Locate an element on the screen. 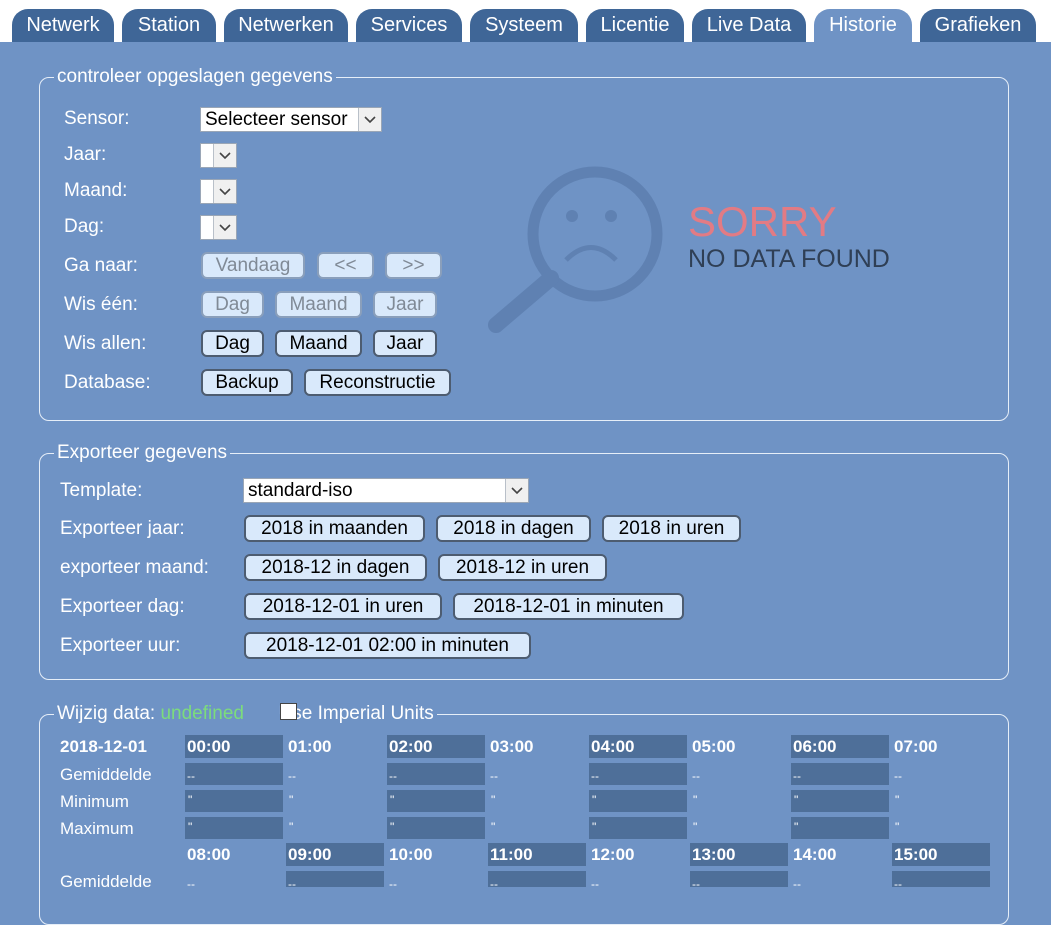 The height and width of the screenshot is (925, 1051). export-month-days-button: 2018-12 in dagen is located at coordinates (335, 567).